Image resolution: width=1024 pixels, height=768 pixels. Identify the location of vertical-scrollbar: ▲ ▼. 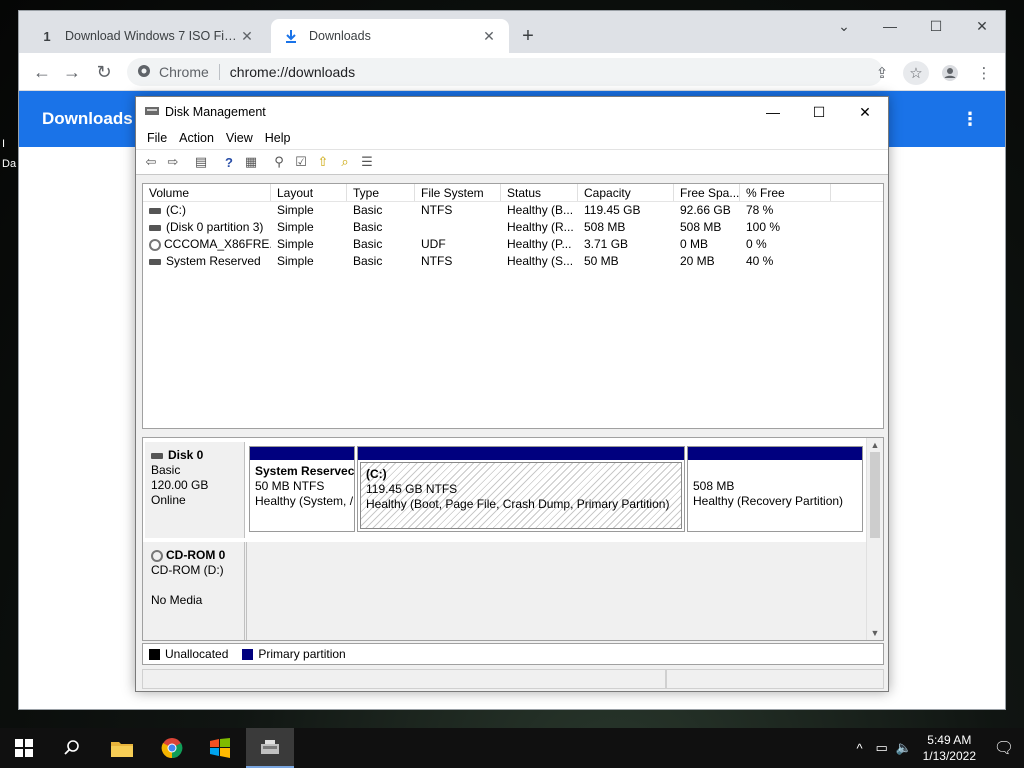
(874, 539).